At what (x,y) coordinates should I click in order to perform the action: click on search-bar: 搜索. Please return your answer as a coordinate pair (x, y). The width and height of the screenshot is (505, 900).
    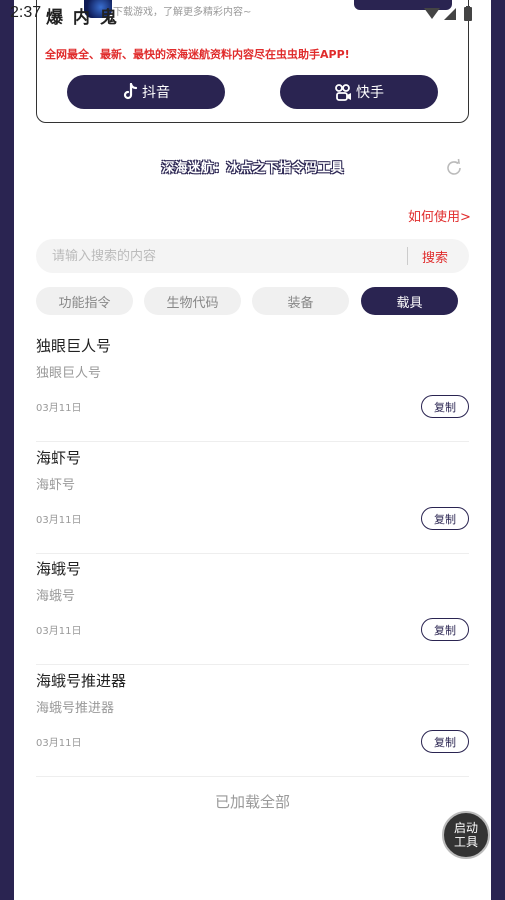
    Looking at the image, I should click on (252, 256).